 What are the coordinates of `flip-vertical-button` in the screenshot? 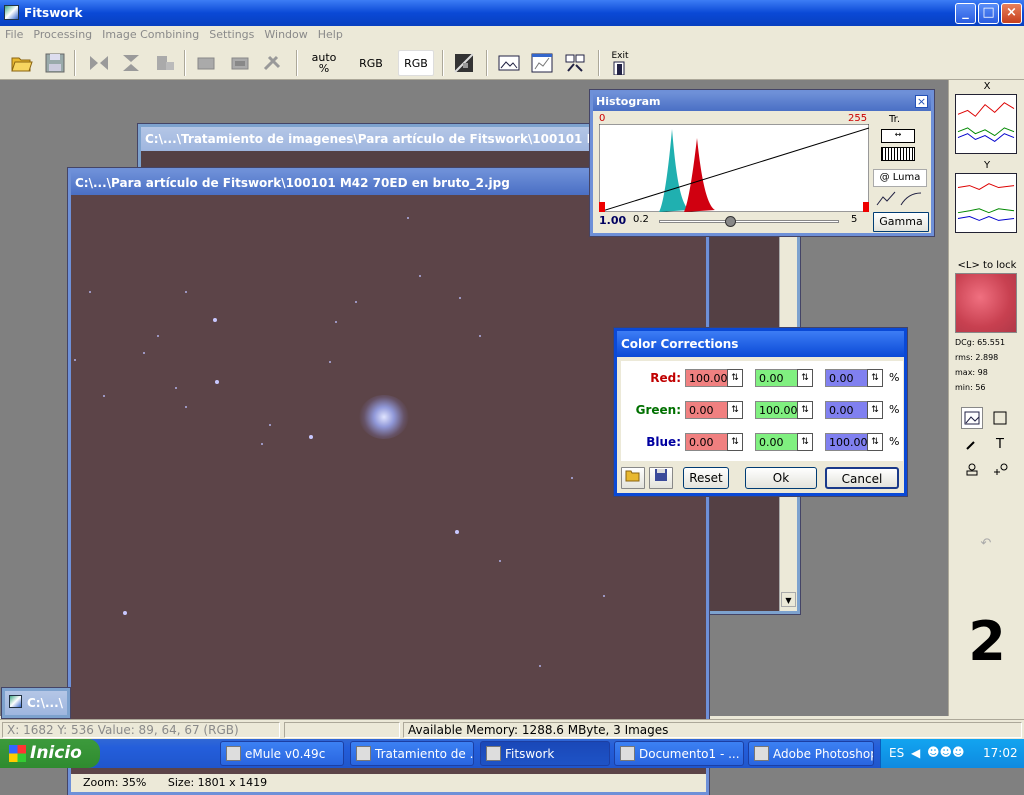 It's located at (131, 63).